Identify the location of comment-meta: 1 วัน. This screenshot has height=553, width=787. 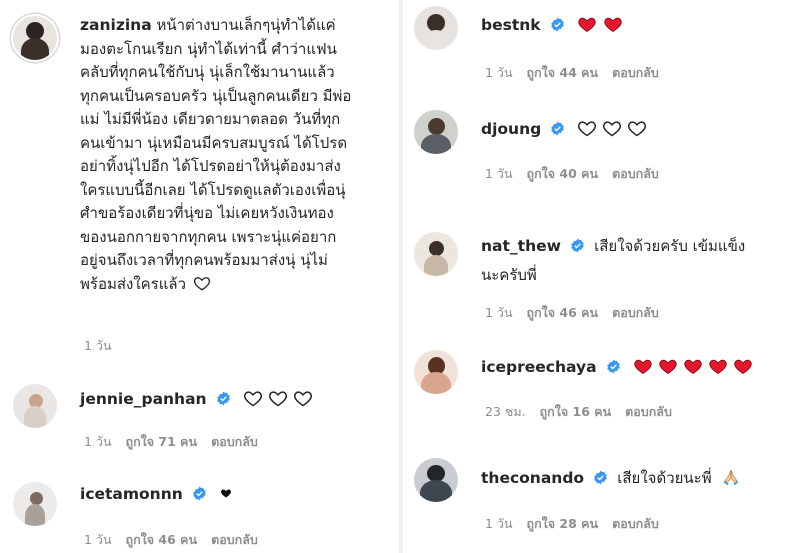
(98, 346).